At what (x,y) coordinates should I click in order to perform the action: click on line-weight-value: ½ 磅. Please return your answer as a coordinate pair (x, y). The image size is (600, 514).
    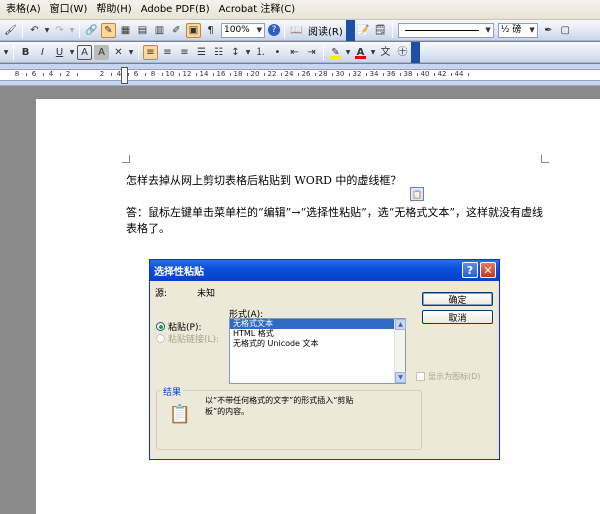
    Looking at the image, I should click on (511, 29).